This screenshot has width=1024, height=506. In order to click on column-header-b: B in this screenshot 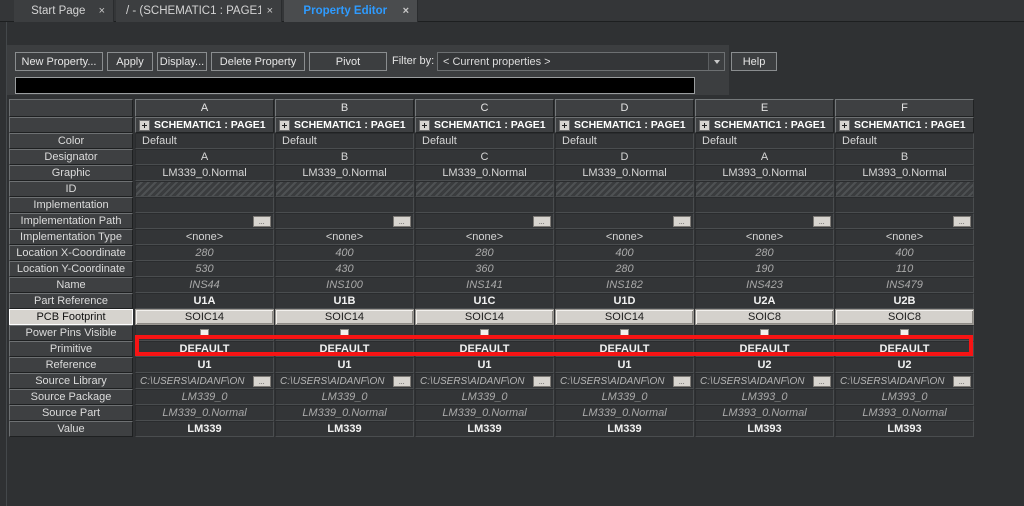, I will do `click(344, 108)`.